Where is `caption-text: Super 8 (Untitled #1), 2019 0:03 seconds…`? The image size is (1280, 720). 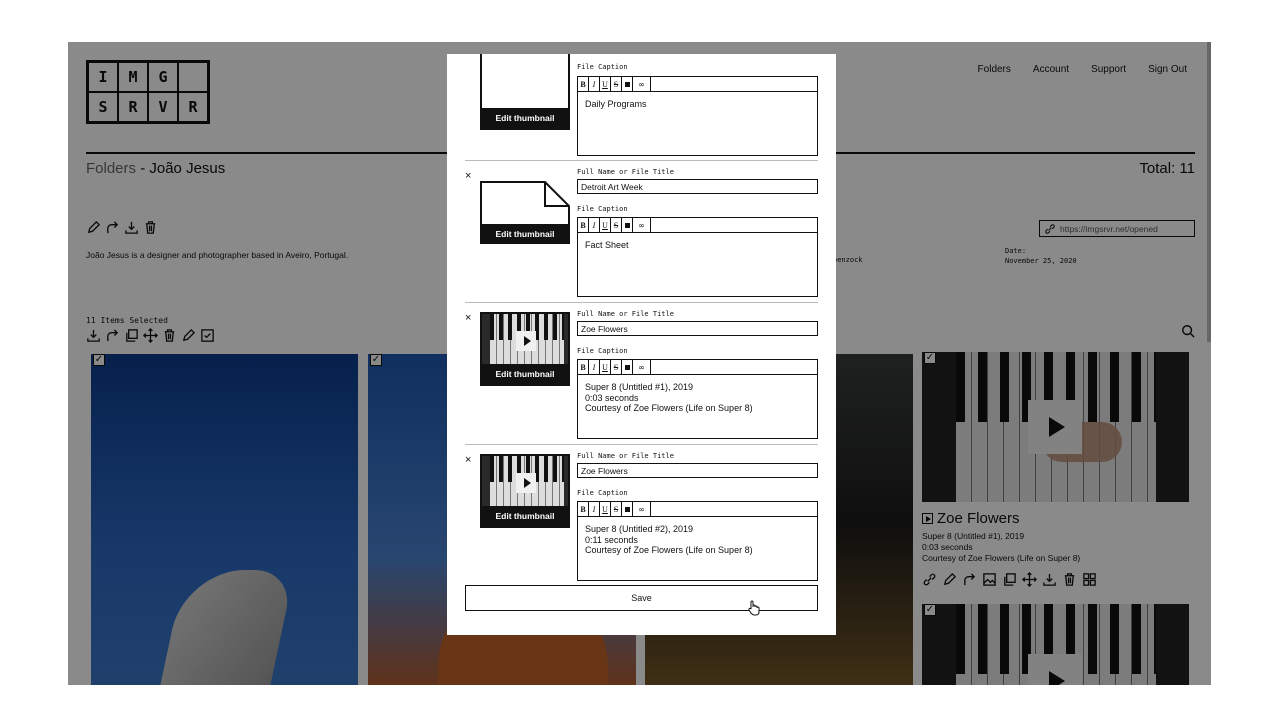
caption-text: Super 8 (Untitled #1), 2019 0:03 seconds… is located at coordinates (697, 398).